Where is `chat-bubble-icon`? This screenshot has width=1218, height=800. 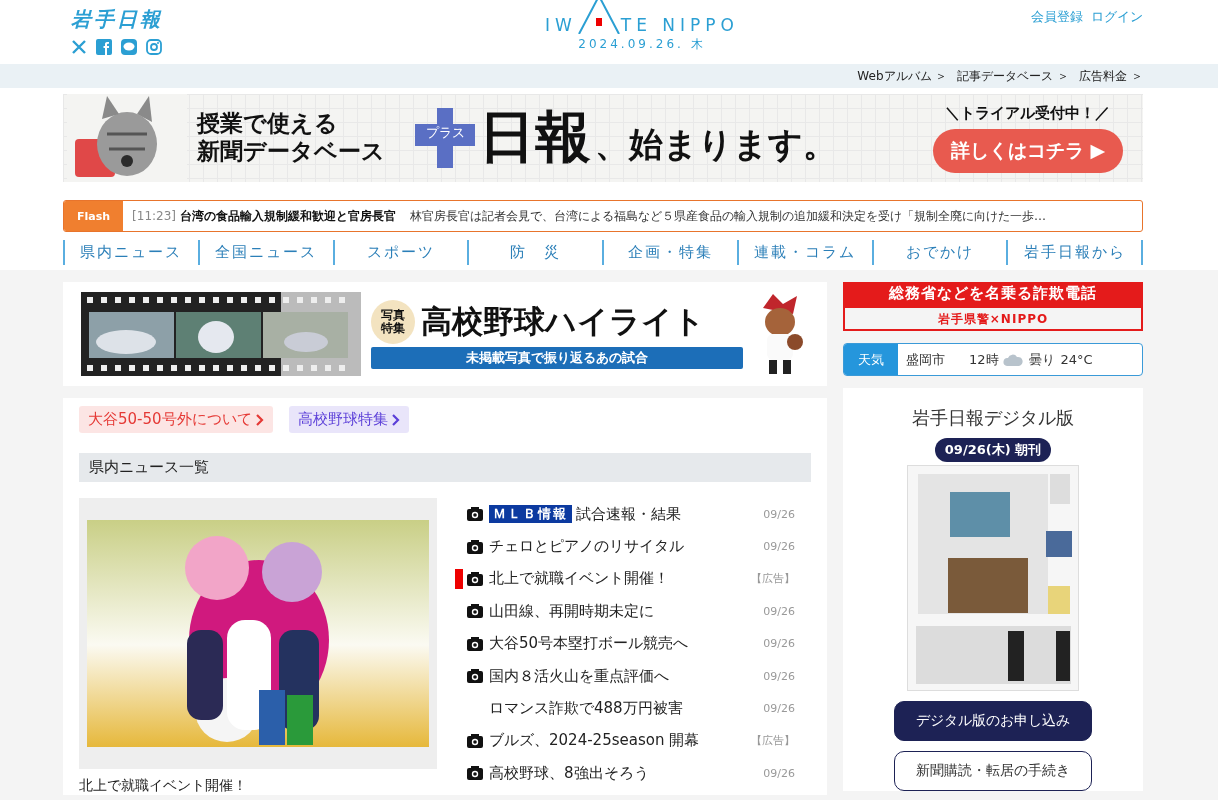
chat-bubble-icon is located at coordinates (129, 47).